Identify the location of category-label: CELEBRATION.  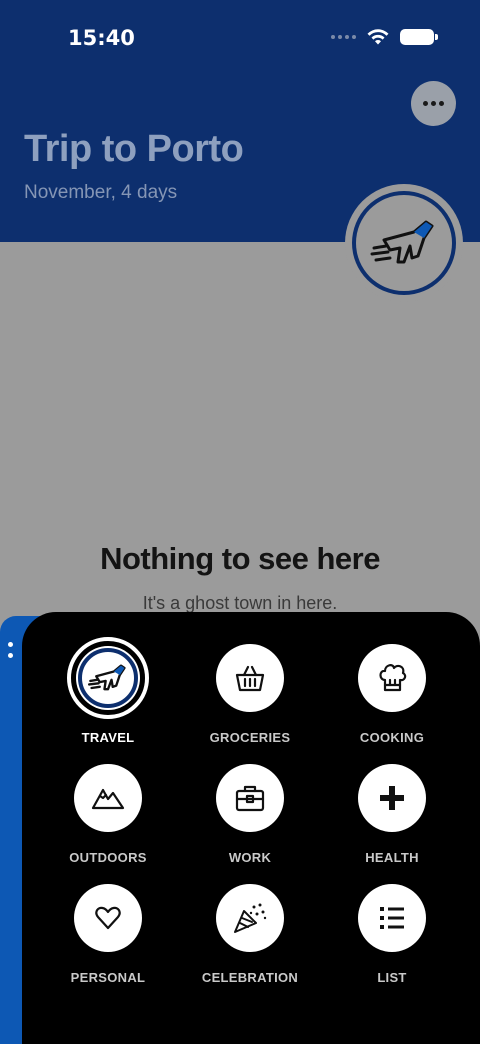
(250, 977).